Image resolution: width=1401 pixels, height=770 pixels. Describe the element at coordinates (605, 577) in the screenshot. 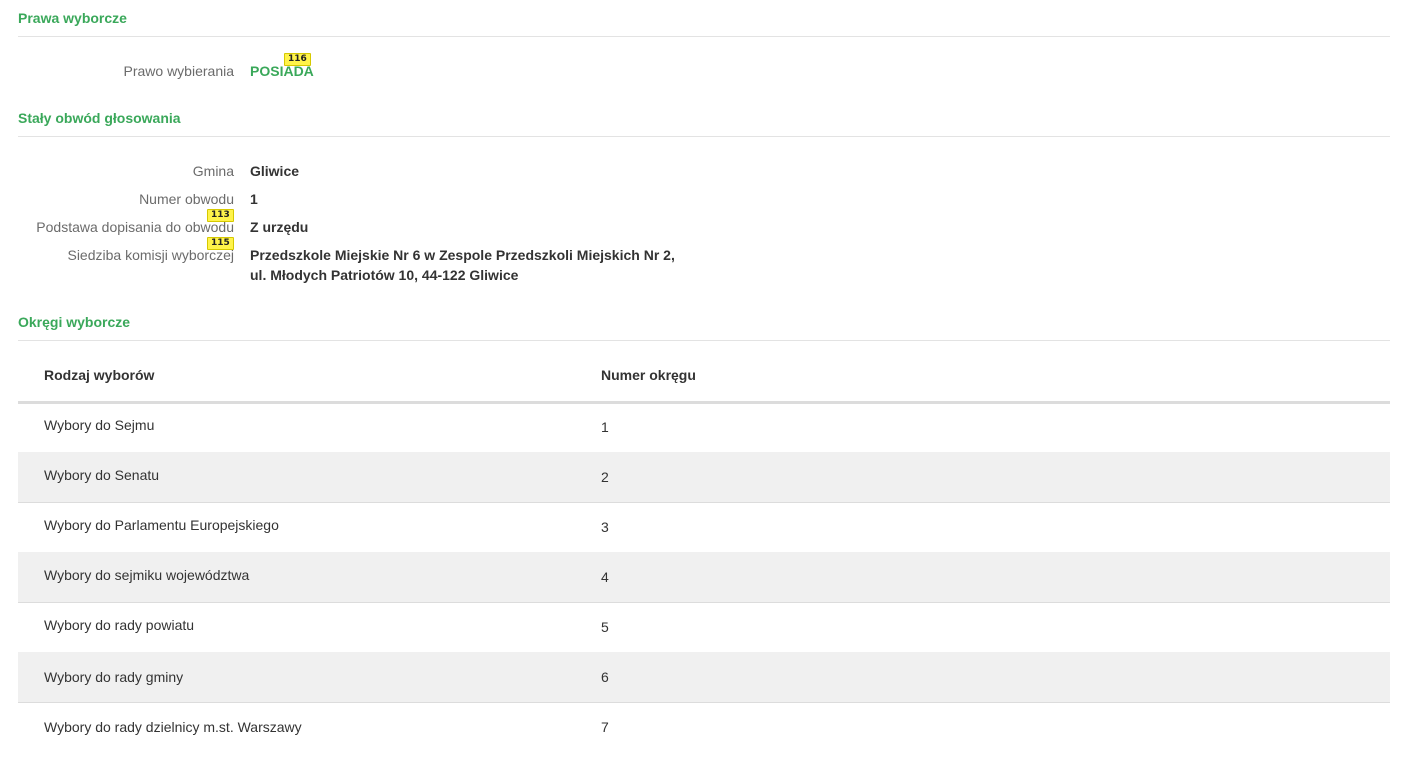

I see `row-number: 4` at that location.